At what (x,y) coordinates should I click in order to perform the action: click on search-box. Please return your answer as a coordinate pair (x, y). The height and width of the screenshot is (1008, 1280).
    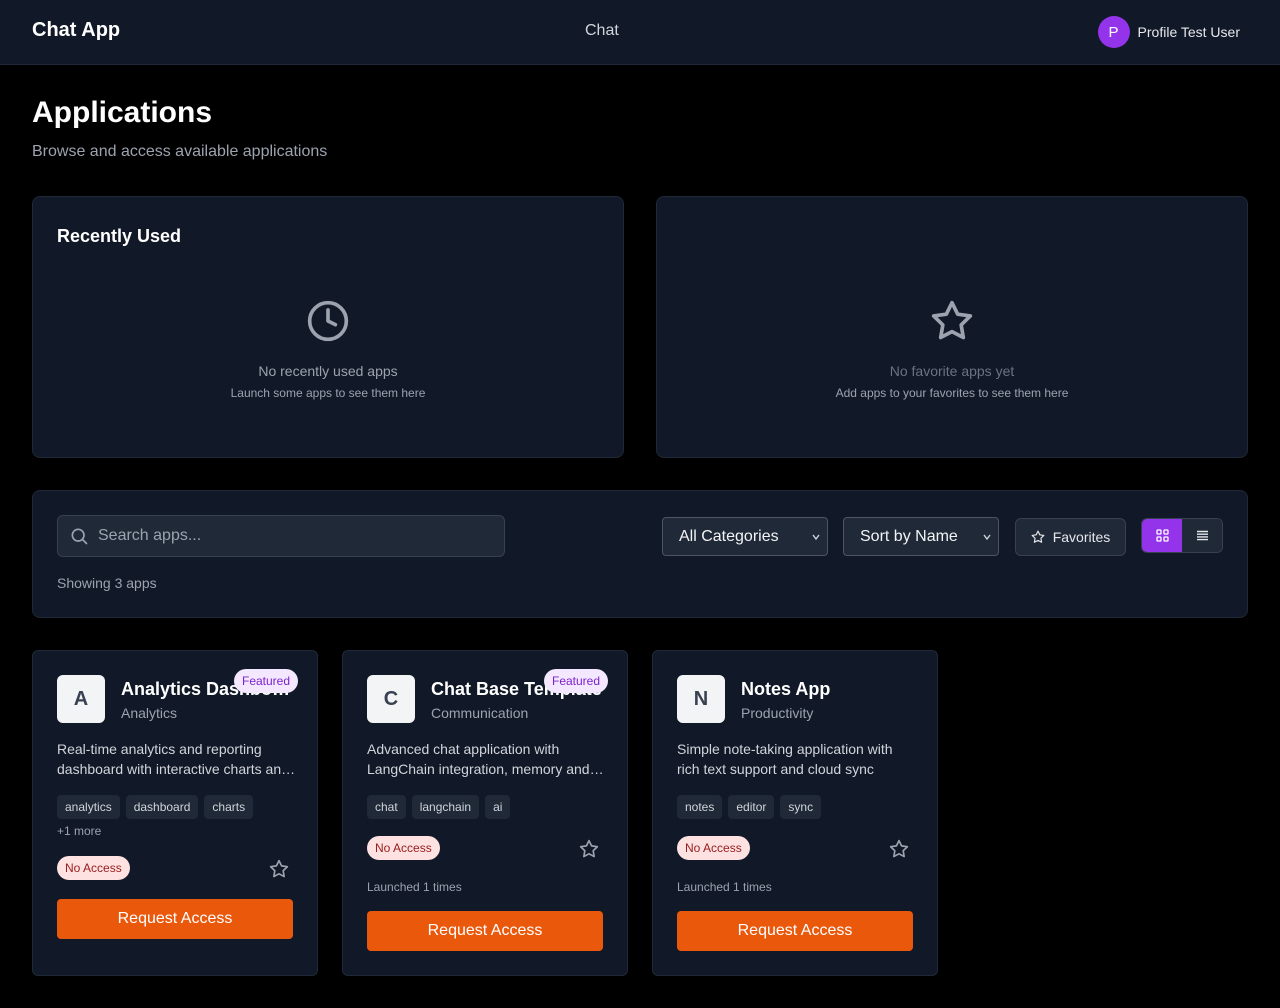
    Looking at the image, I should click on (281, 536).